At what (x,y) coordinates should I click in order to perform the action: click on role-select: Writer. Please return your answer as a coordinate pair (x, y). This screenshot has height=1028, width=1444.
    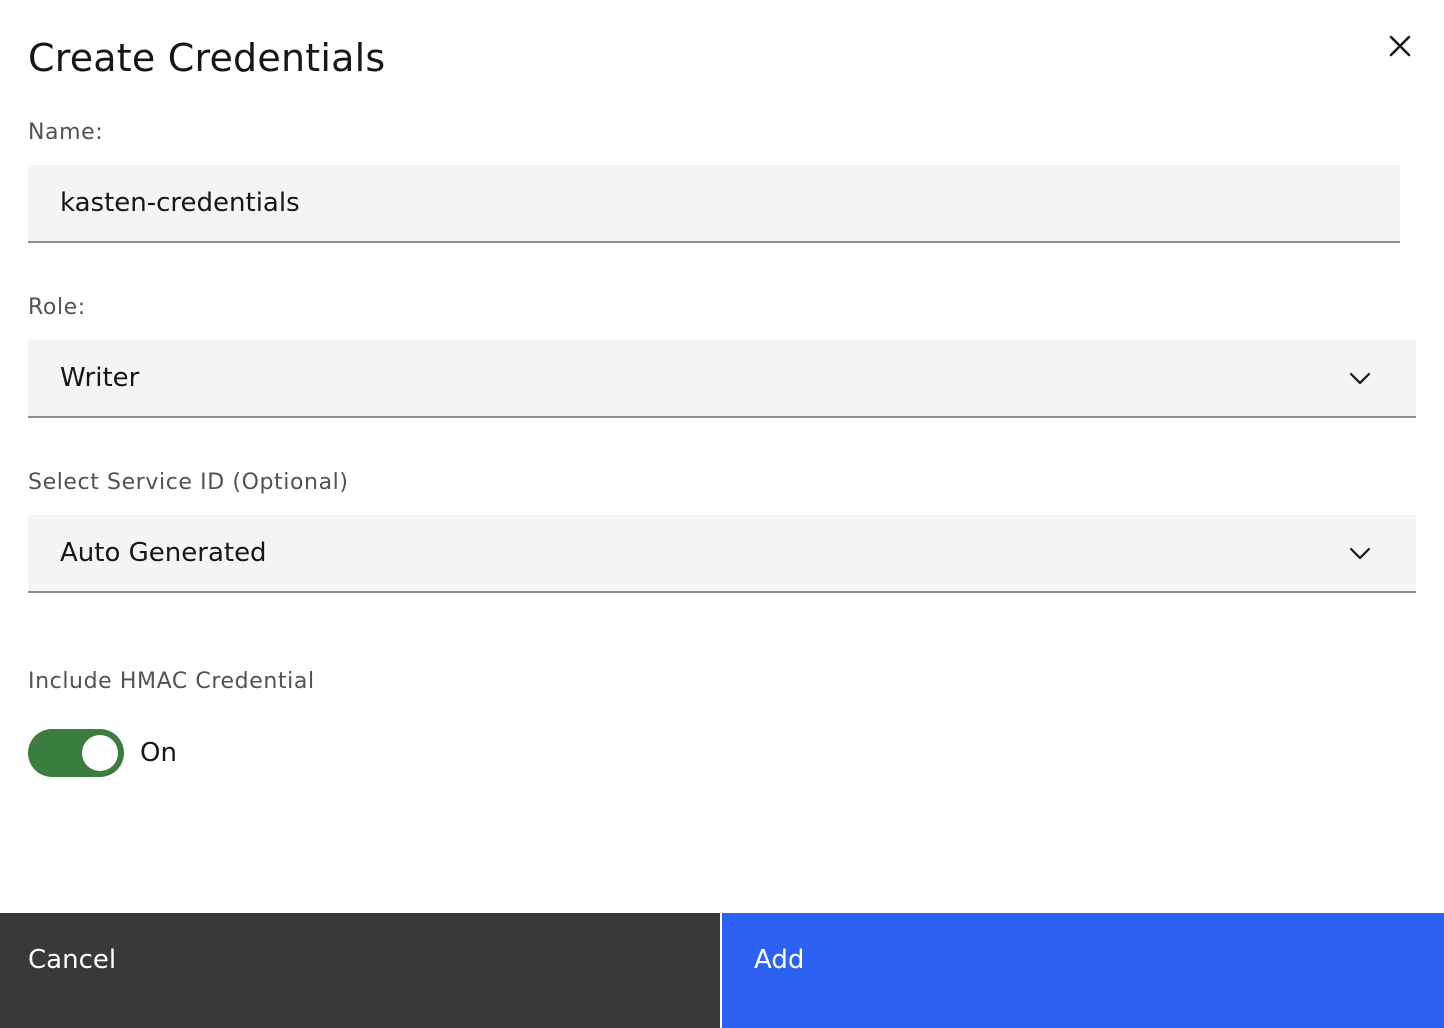
    Looking at the image, I should click on (722, 379).